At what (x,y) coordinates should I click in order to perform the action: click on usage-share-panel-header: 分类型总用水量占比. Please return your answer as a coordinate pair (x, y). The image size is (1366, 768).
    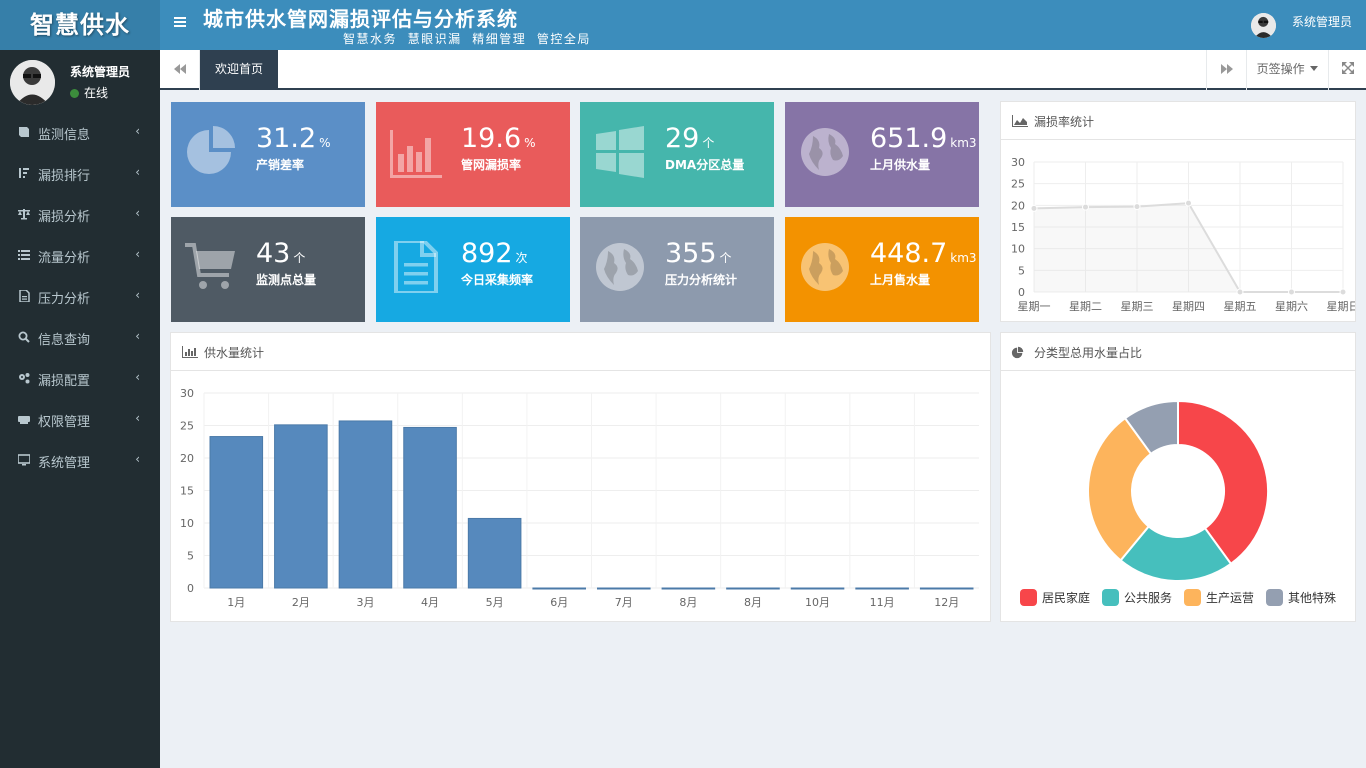
    Looking at the image, I should click on (1178, 352).